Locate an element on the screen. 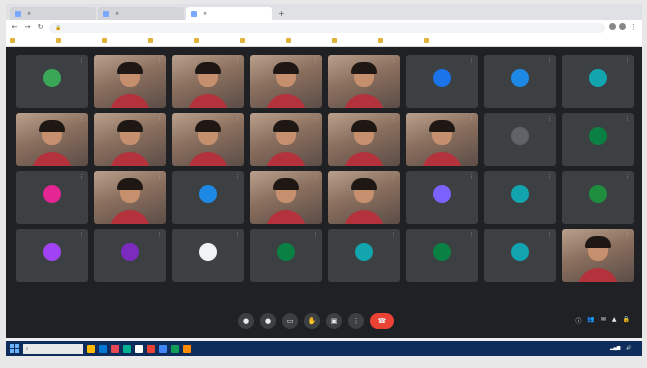 The height and width of the screenshot is (368, 647). end-call-icon: ☎ is located at coordinates (382, 321).